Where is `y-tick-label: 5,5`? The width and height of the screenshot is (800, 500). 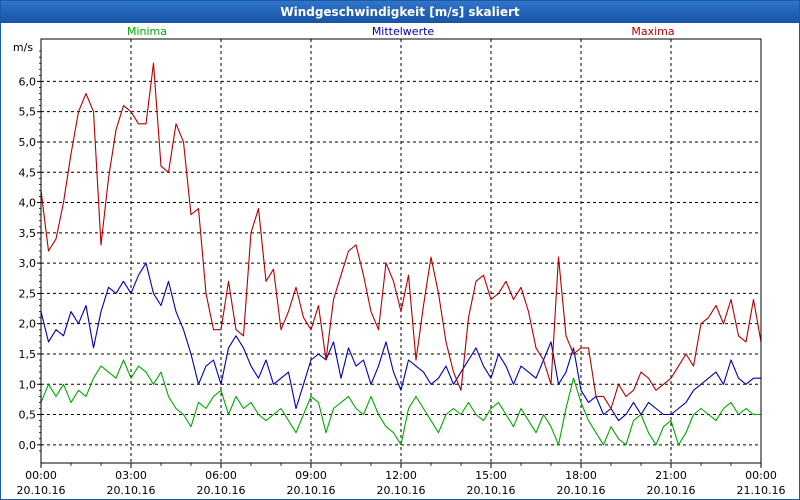 y-tick-label: 5,5 is located at coordinates (28, 112).